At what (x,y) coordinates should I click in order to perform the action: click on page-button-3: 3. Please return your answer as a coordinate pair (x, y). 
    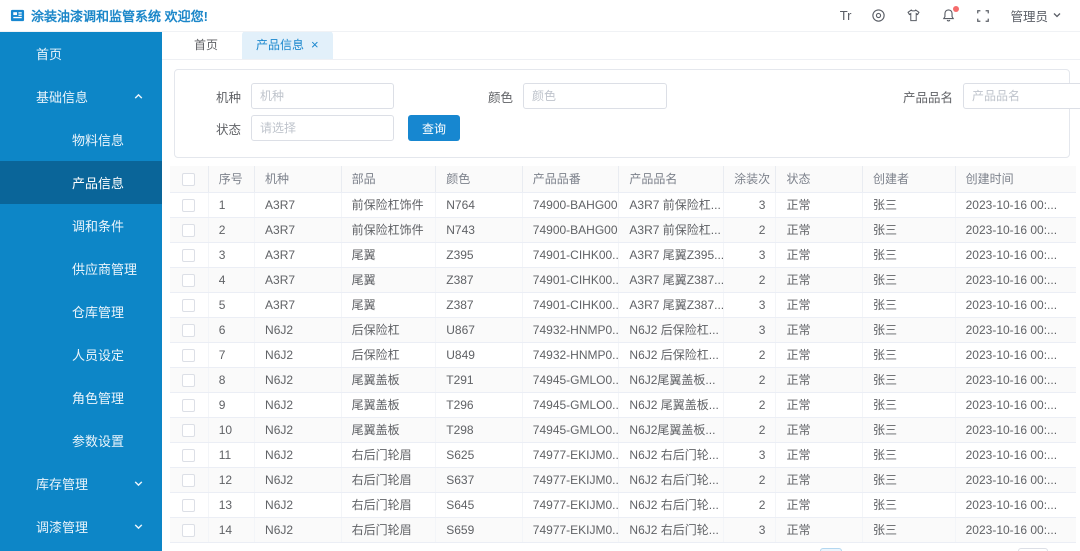
    Looking at the image, I should click on (830, 549).